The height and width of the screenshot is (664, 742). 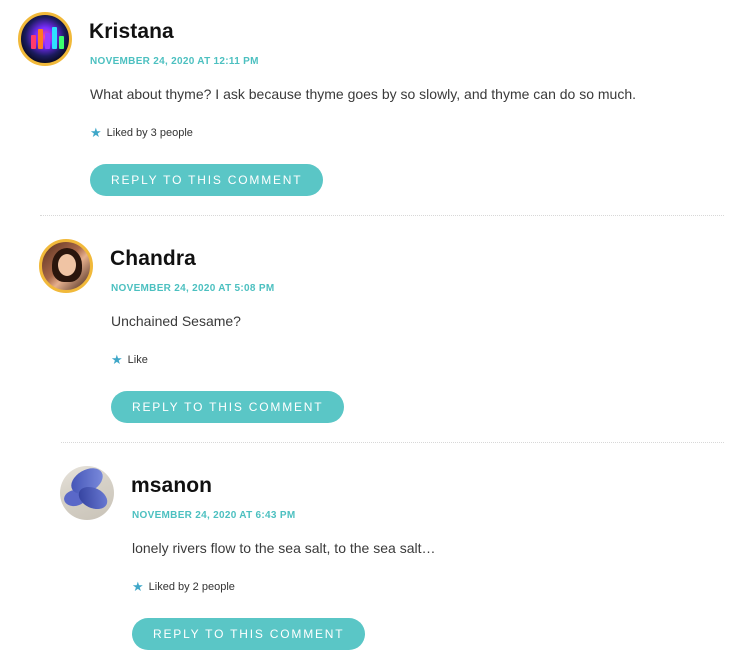 What do you see at coordinates (174, 61) in the screenshot?
I see `comment-date: NOVEMBER 24, 2020 AT 12:11 PM` at bounding box center [174, 61].